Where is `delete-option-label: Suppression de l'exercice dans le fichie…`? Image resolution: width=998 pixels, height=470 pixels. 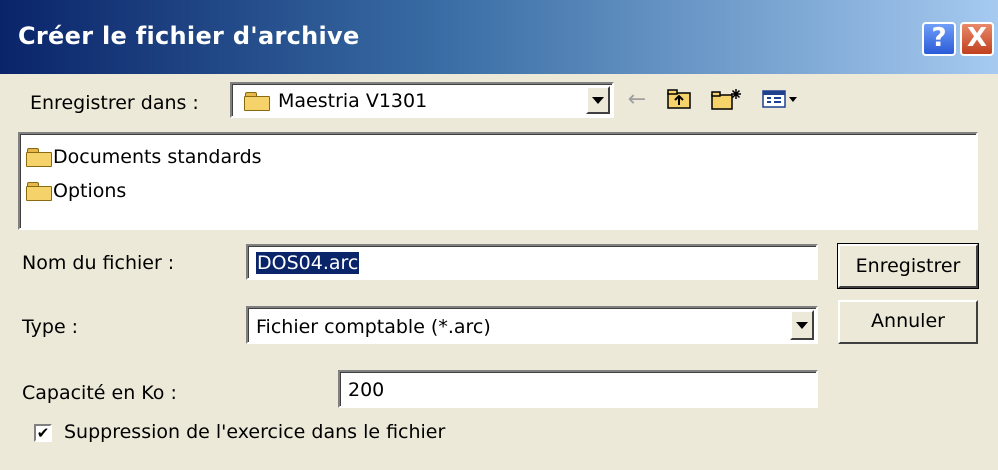
delete-option-label: Suppression de l'exercice dans le fichie… is located at coordinates (255, 432).